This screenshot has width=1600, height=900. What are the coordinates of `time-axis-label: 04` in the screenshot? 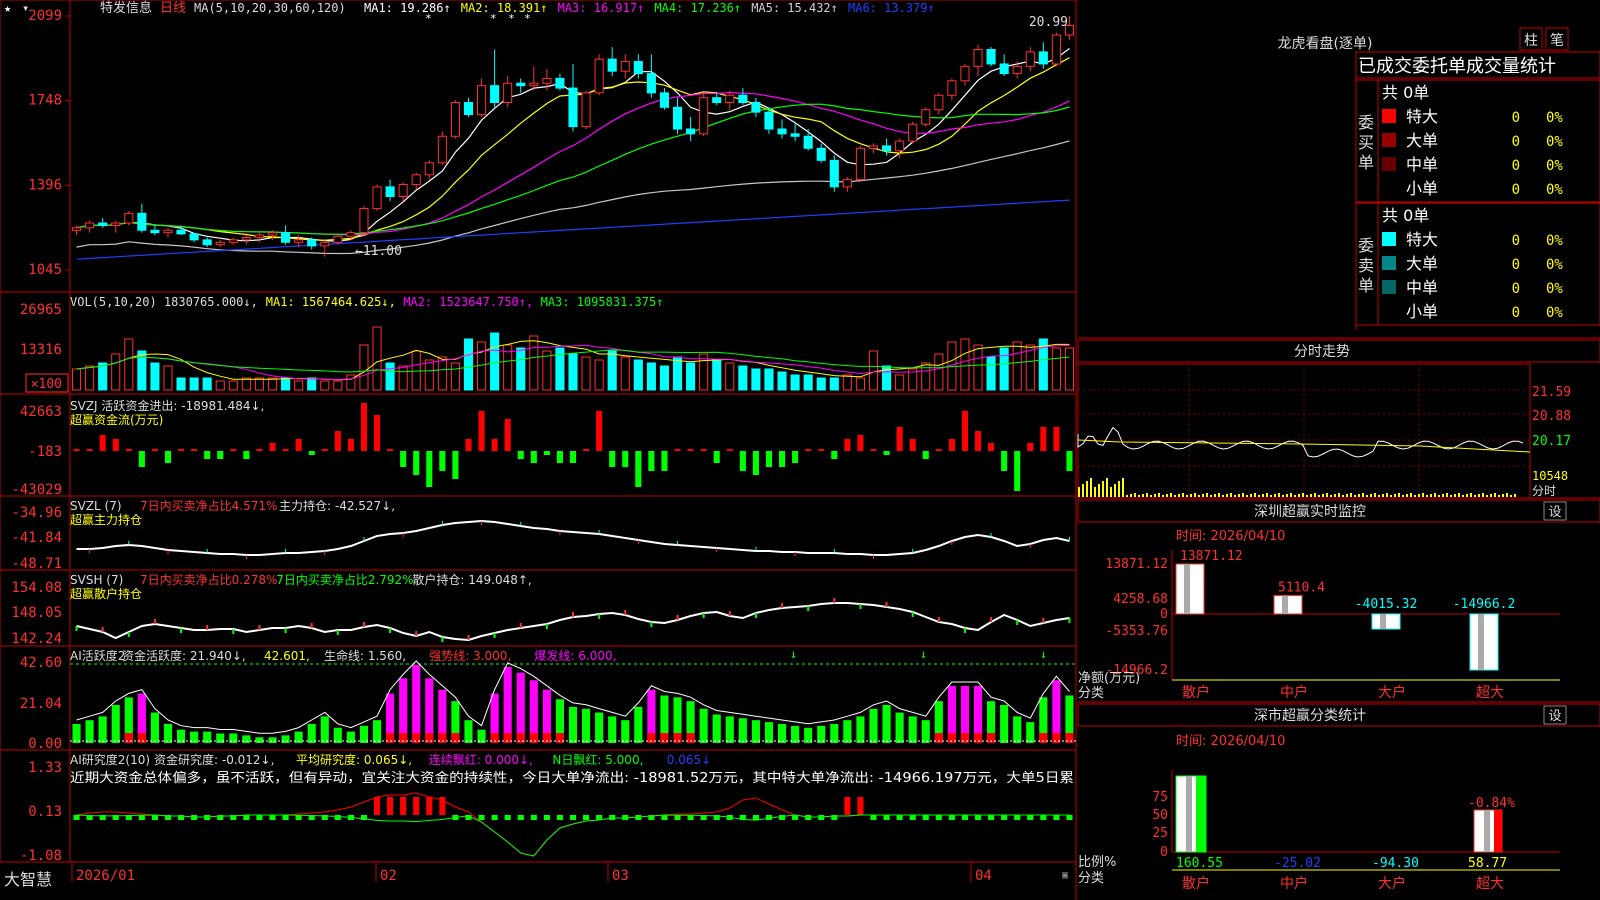 It's located at (983, 876).